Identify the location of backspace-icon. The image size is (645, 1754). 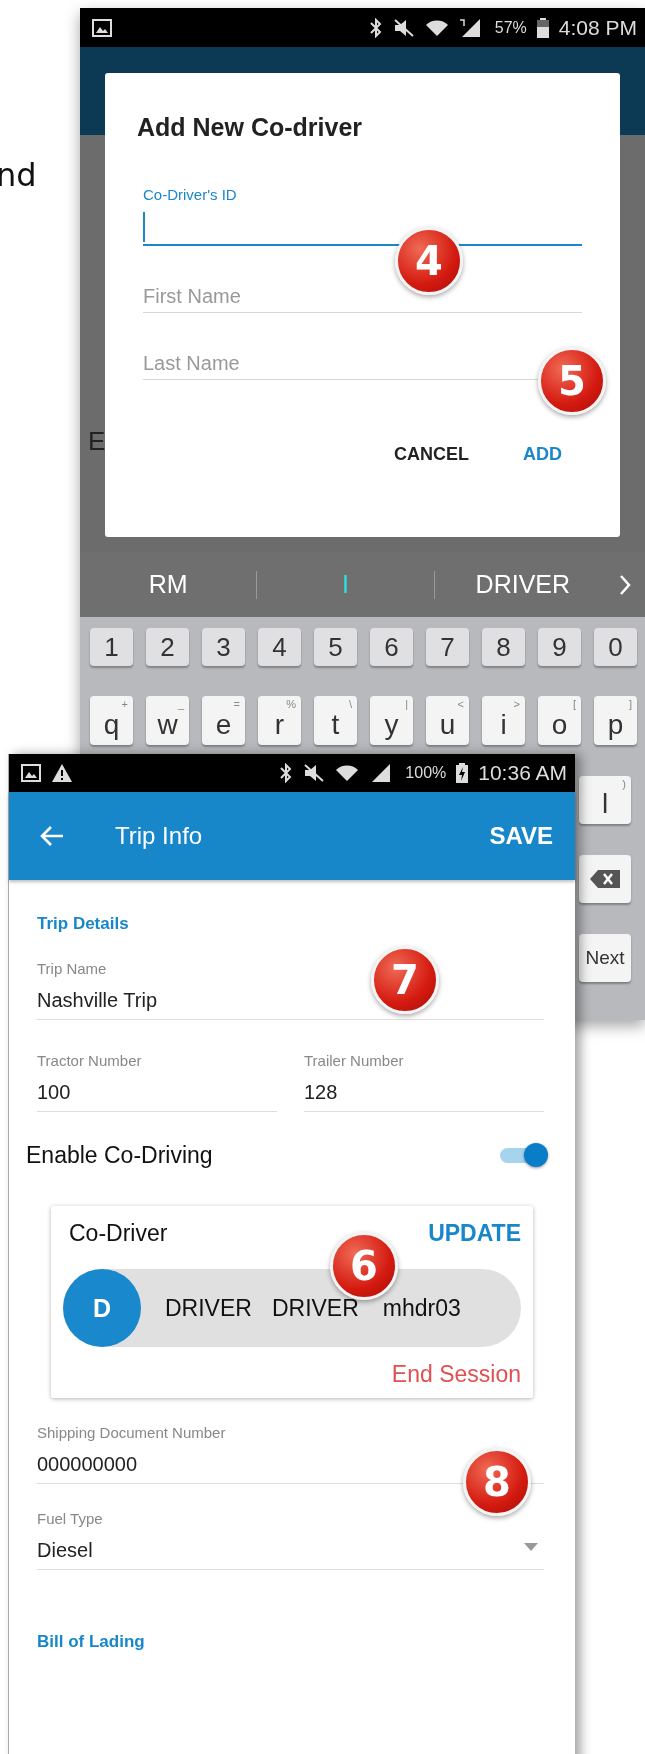
(605, 879).